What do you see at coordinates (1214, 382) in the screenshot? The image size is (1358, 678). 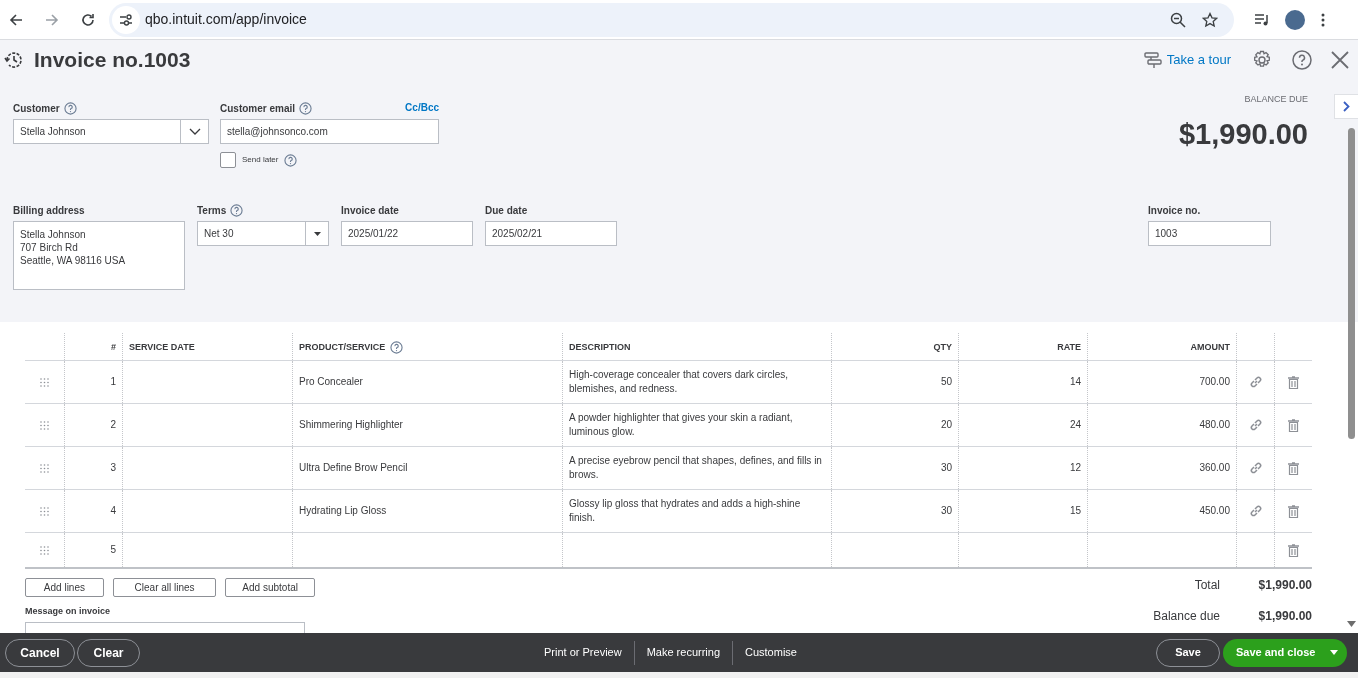 I see `amount-cell: 700.00` at bounding box center [1214, 382].